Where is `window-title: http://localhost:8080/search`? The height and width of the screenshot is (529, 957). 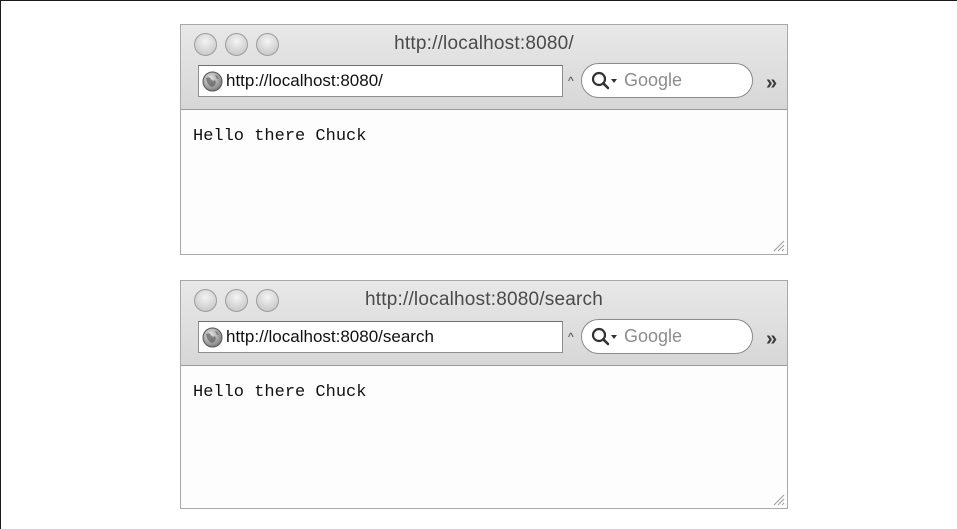 window-title: http://localhost:8080/search is located at coordinates (484, 299).